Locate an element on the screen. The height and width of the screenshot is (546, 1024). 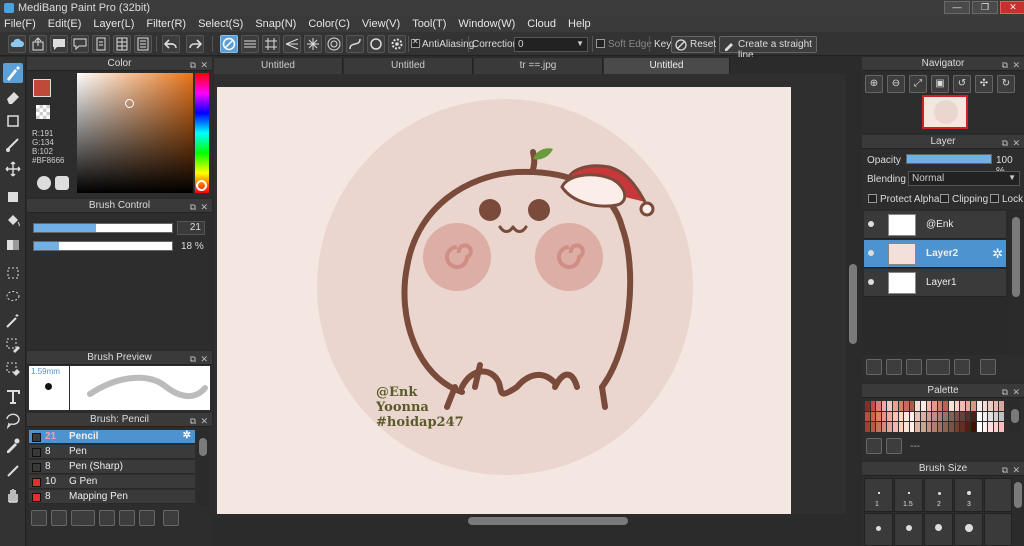
brush-settings-icon is located at coordinates (107, 518).